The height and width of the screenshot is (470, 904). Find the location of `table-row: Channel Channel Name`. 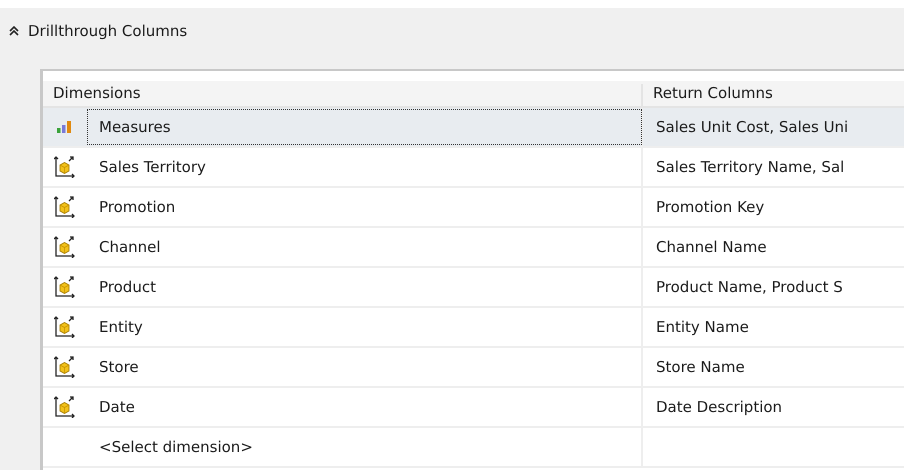

table-row: Channel Channel Name is located at coordinates (473, 248).